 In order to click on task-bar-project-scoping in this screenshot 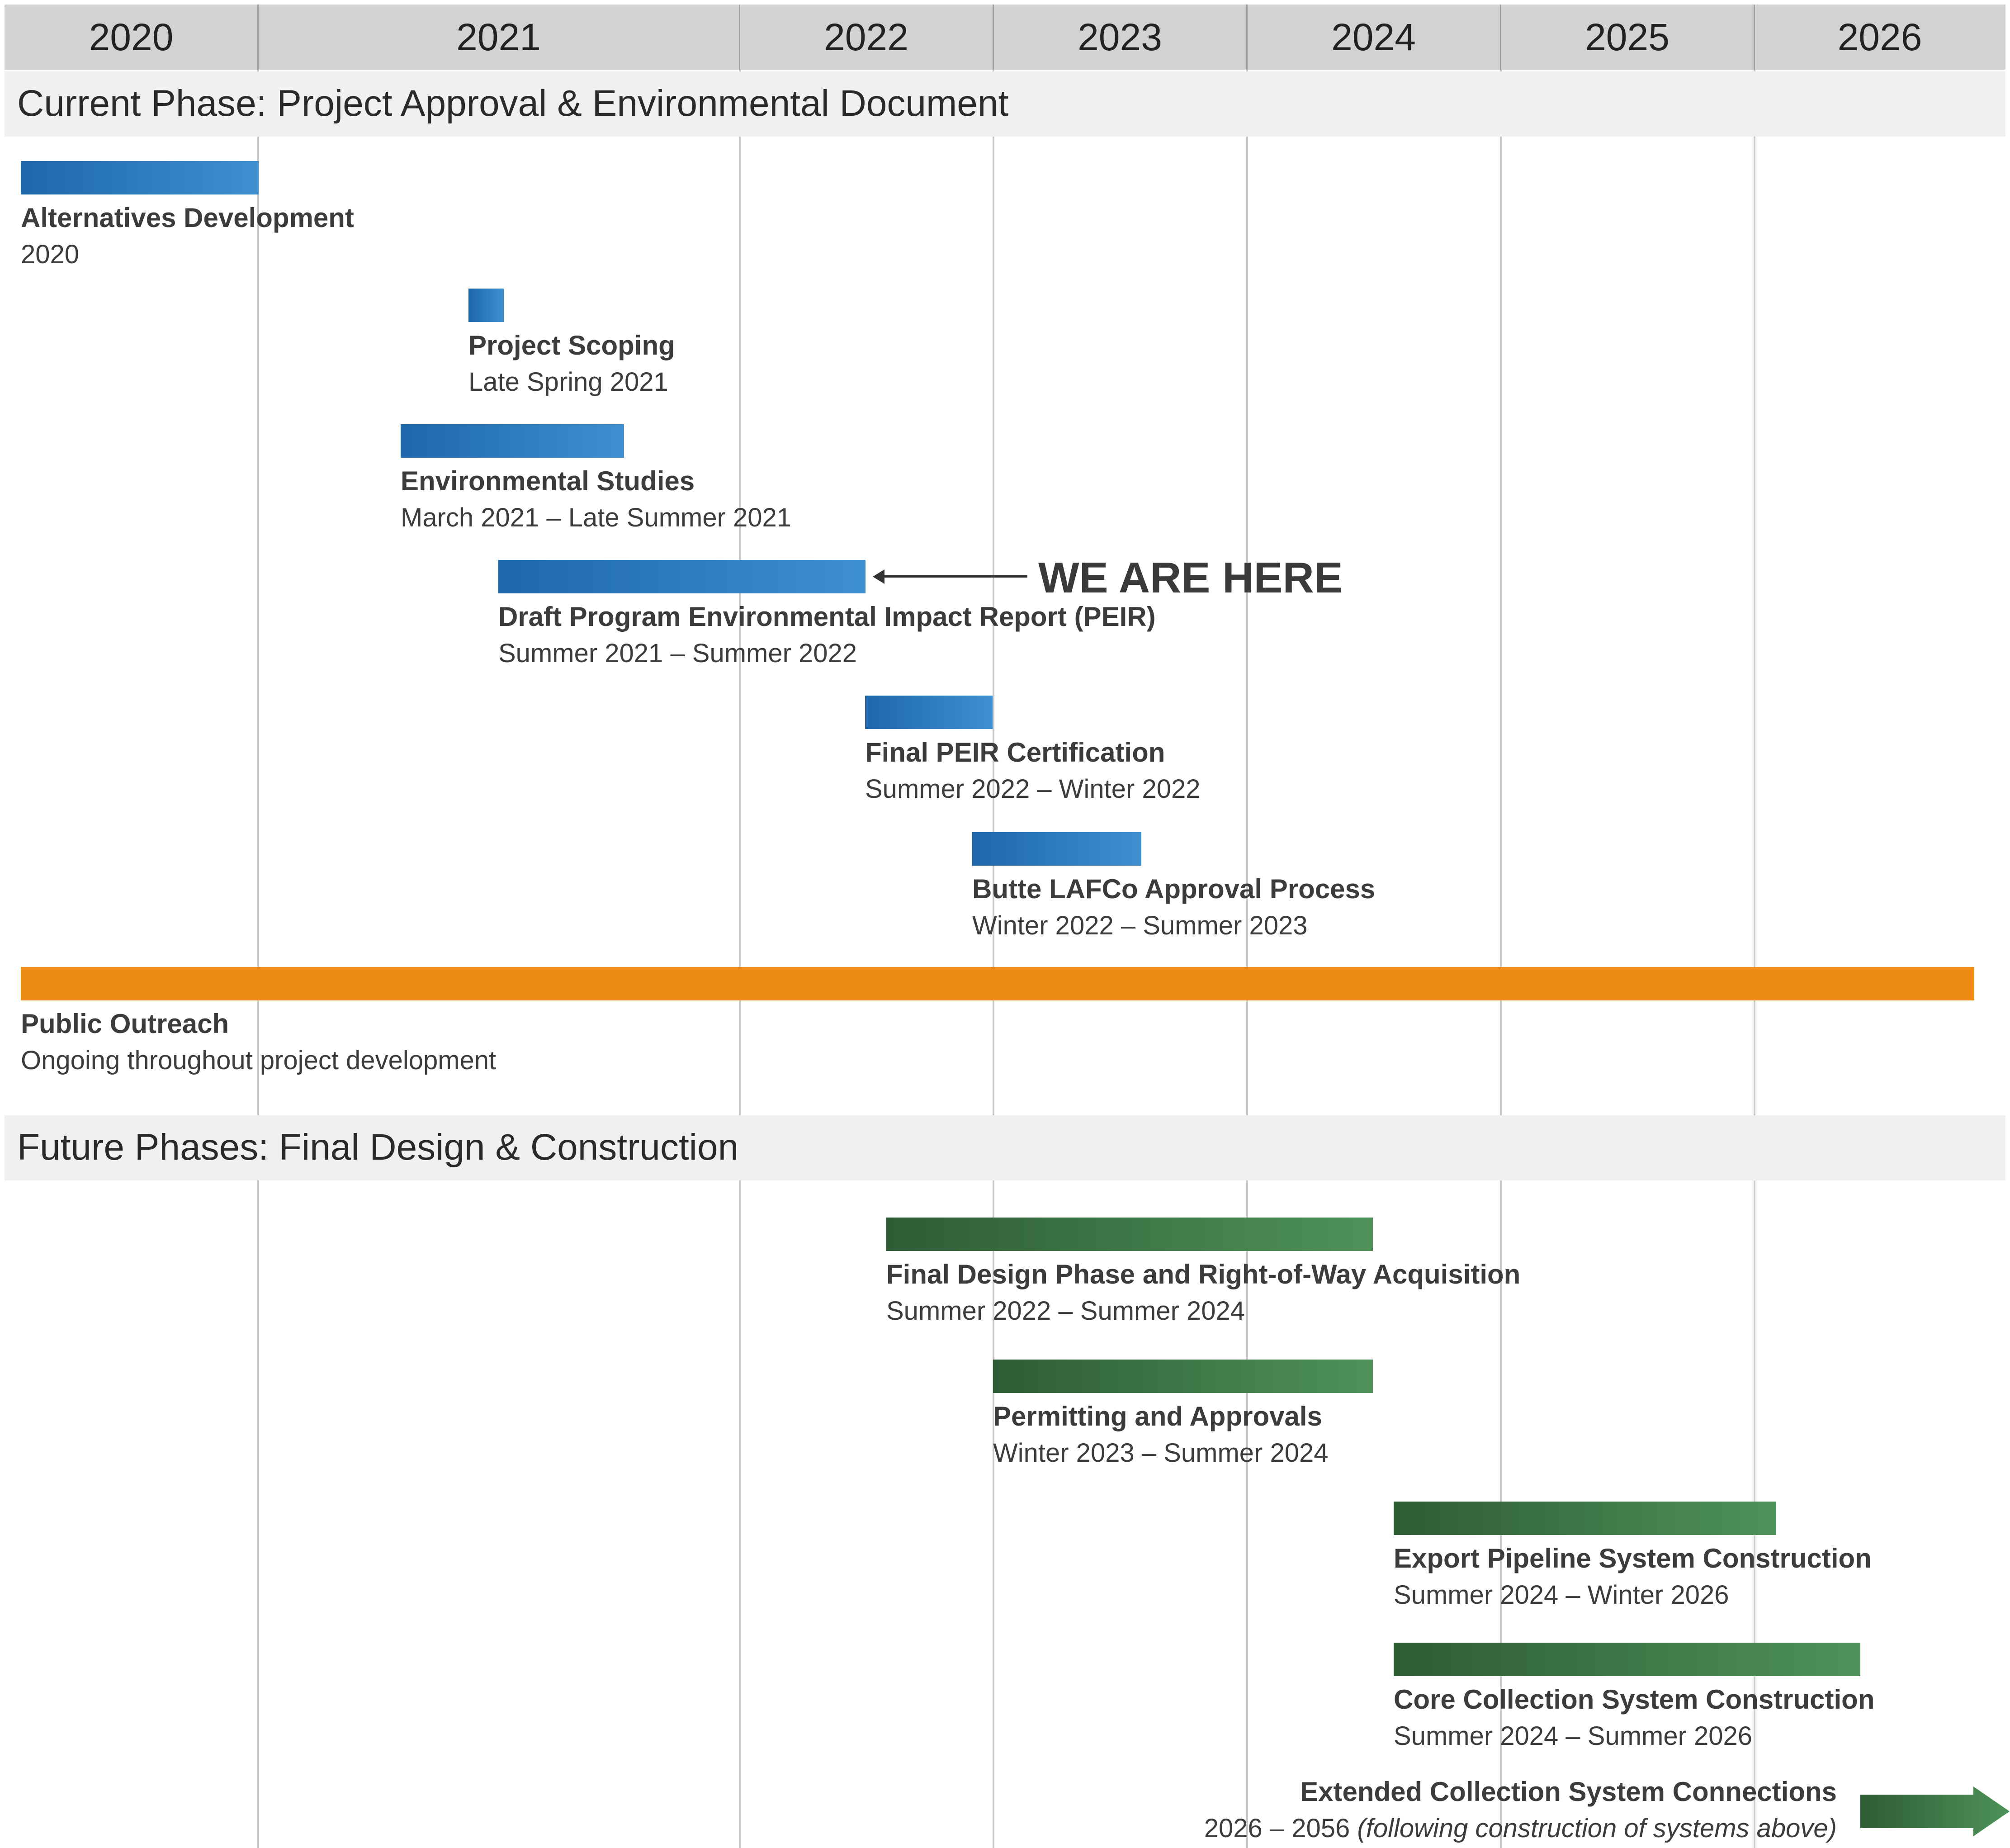, I will do `click(486, 305)`.